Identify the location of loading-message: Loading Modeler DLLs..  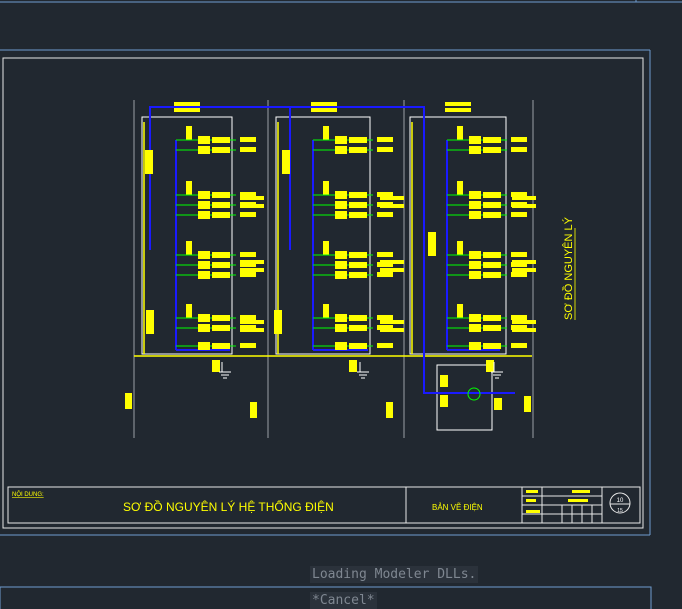
(394, 574).